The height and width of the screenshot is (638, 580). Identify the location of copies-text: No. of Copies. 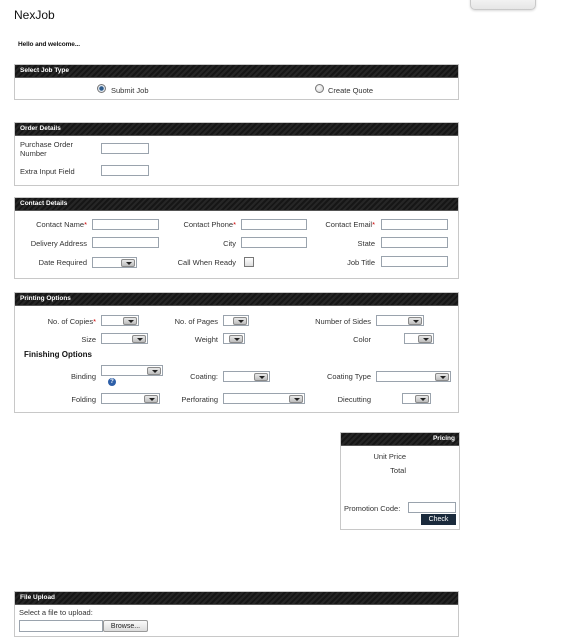
(70, 321).